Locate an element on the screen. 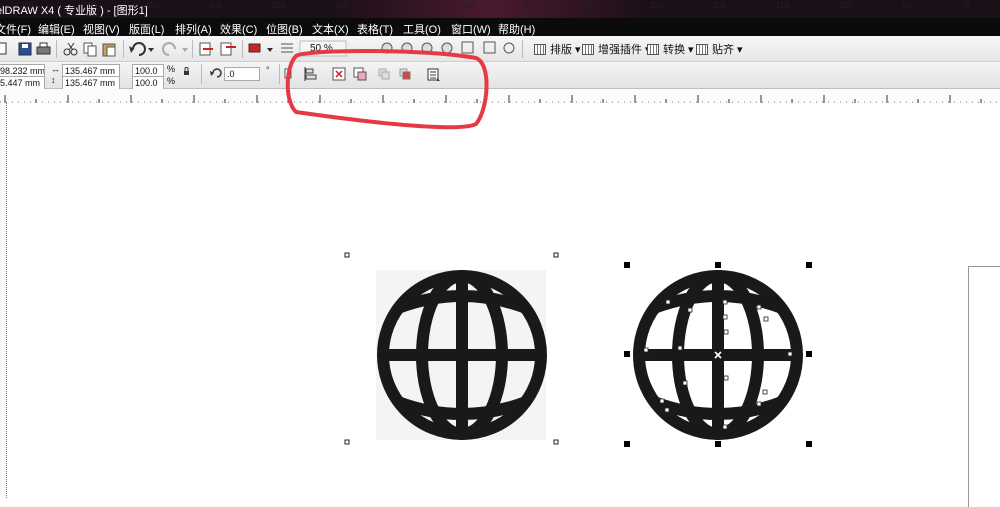  cut-icon is located at coordinates (70, 49).